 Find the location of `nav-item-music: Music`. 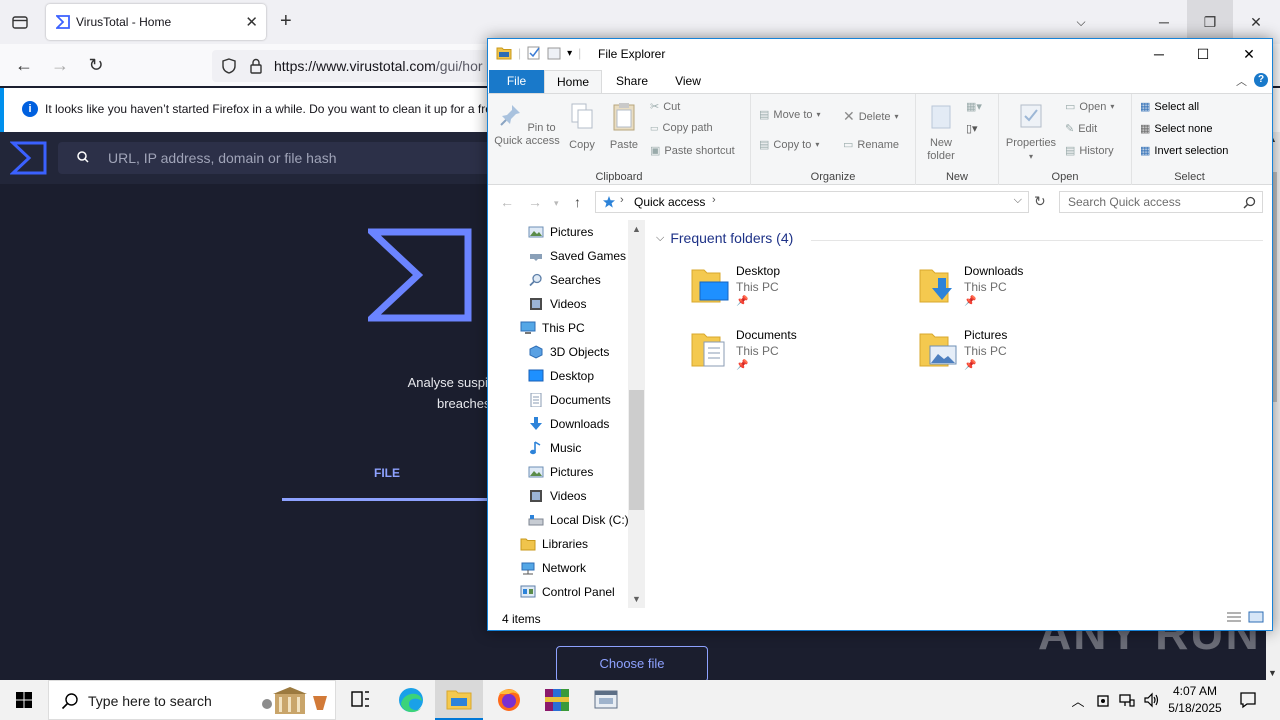

nav-item-music: Music is located at coordinates (554, 448).